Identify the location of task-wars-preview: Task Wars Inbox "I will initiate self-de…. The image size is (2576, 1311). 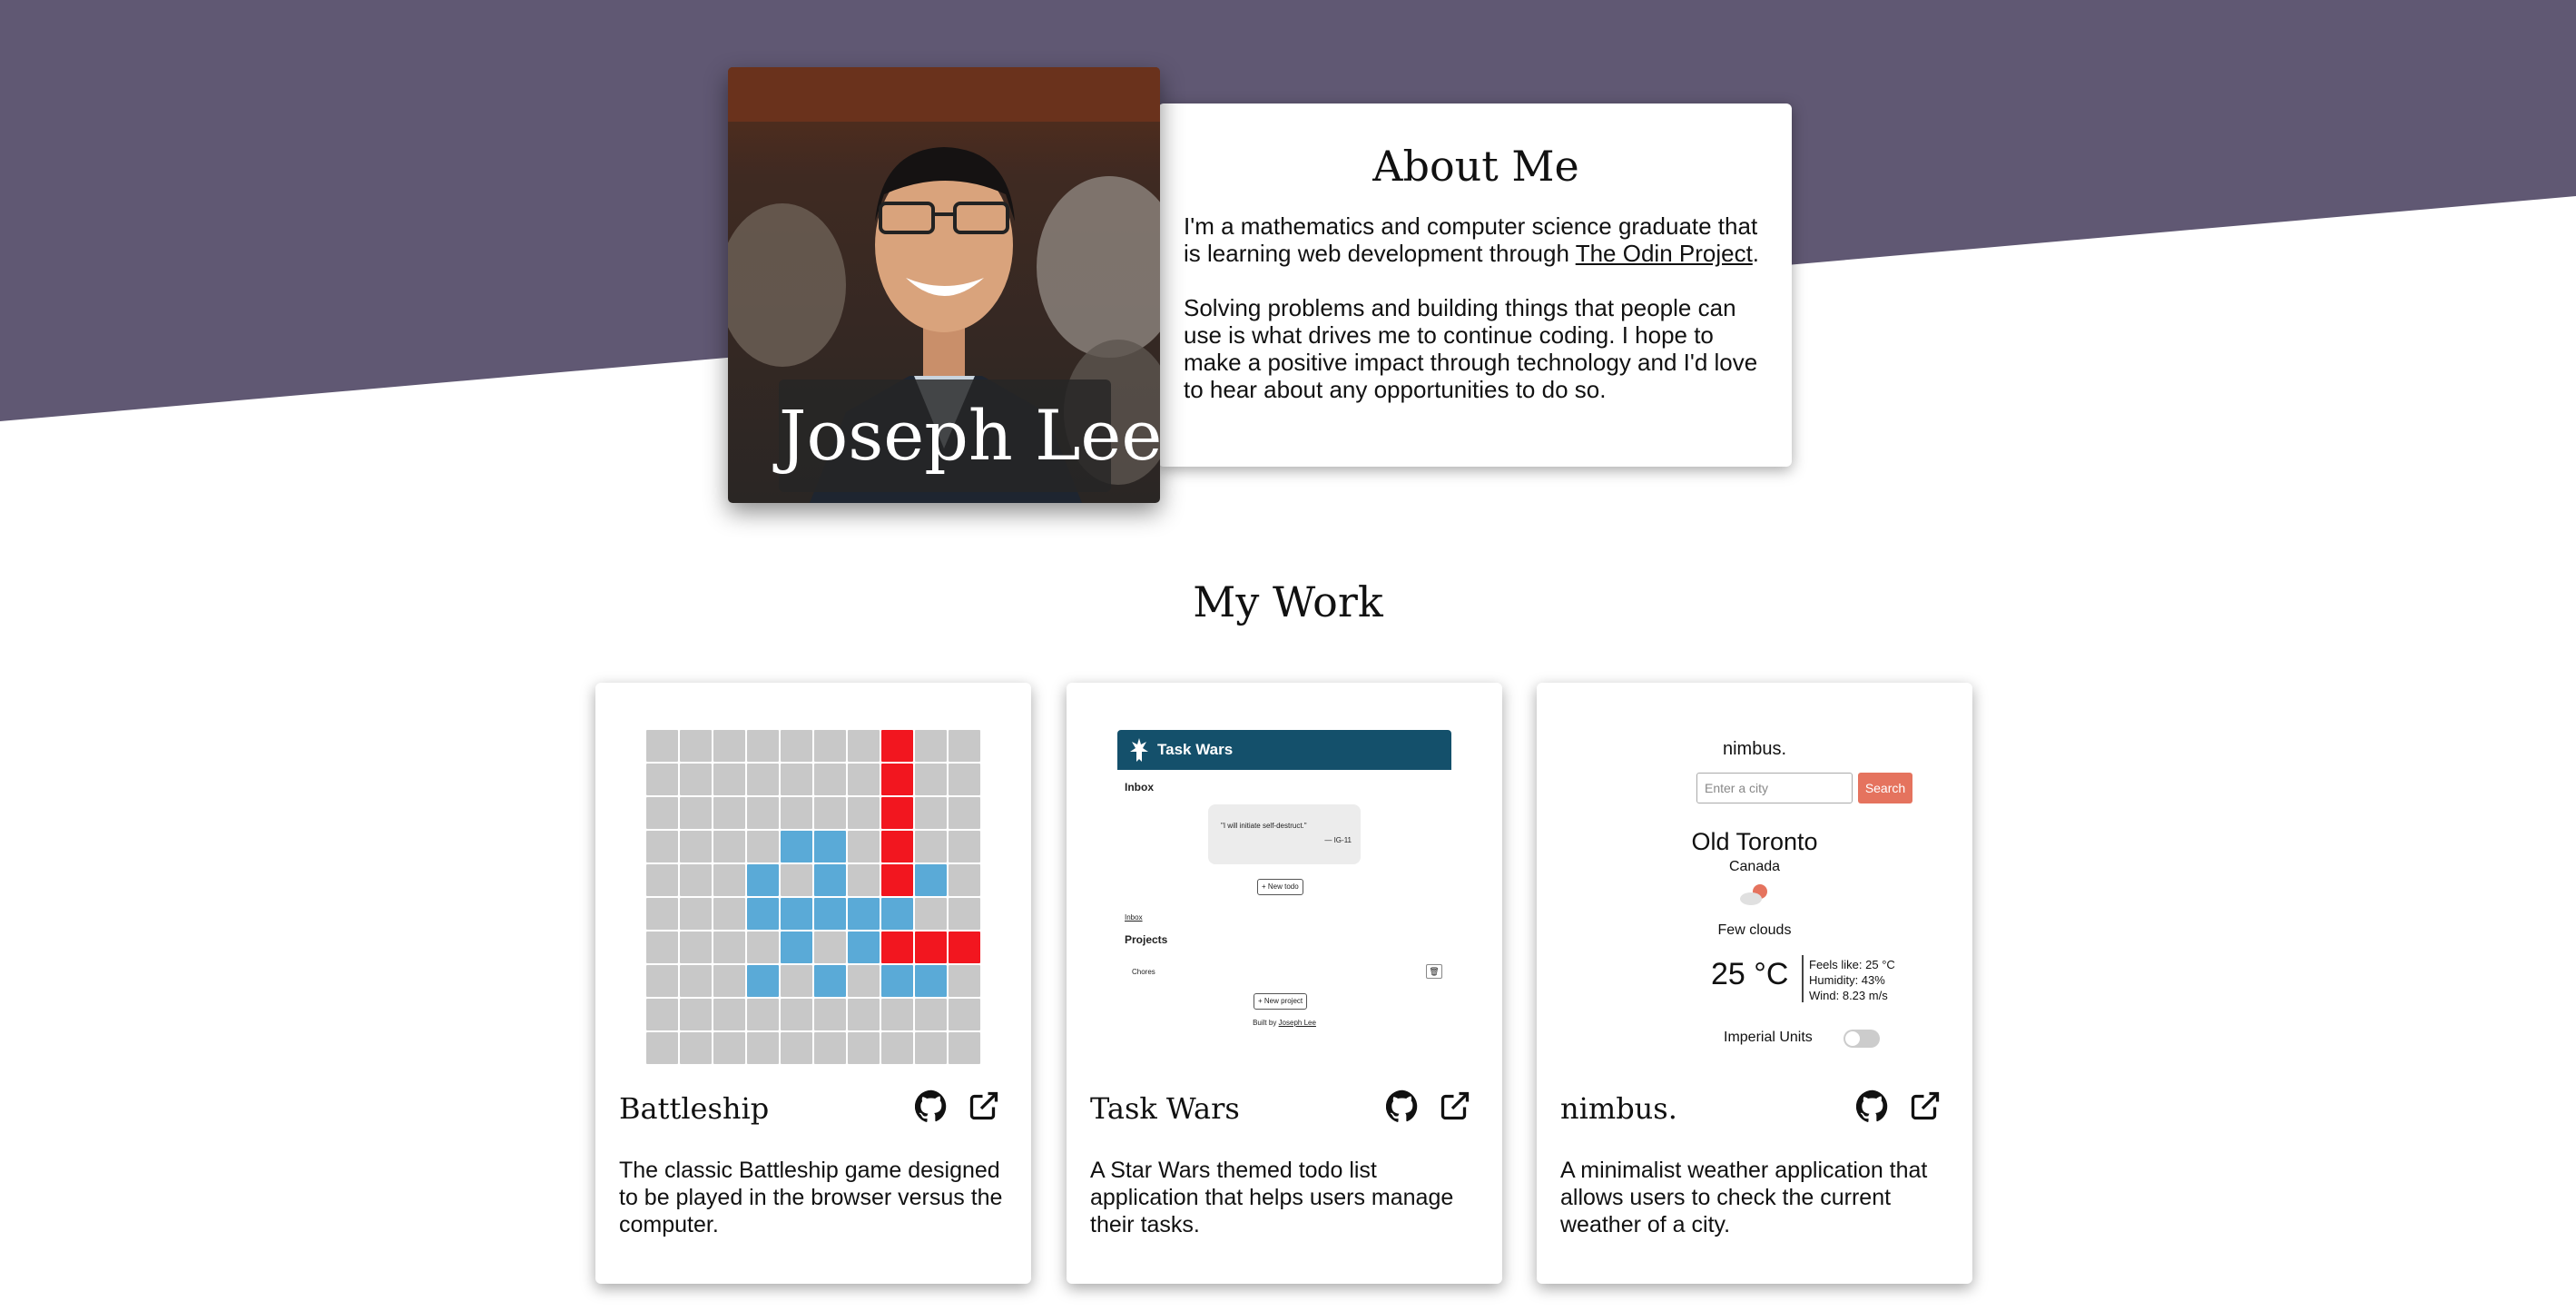
(1284, 898).